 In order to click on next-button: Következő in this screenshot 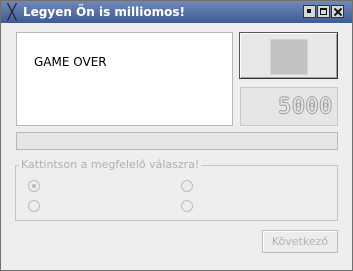, I will do `click(300, 241)`.